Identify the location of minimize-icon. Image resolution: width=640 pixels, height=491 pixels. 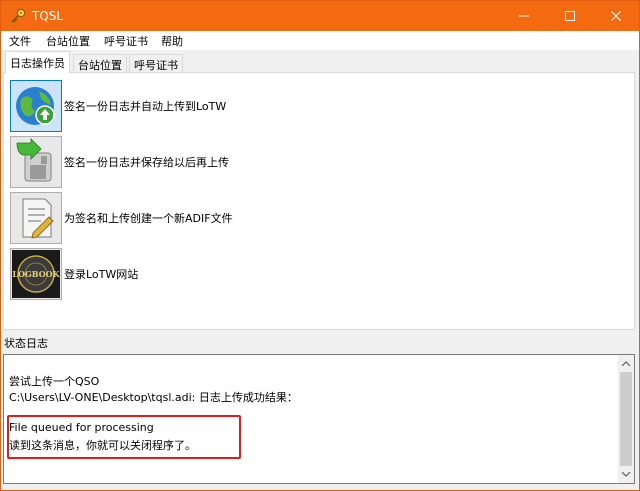
(524, 16).